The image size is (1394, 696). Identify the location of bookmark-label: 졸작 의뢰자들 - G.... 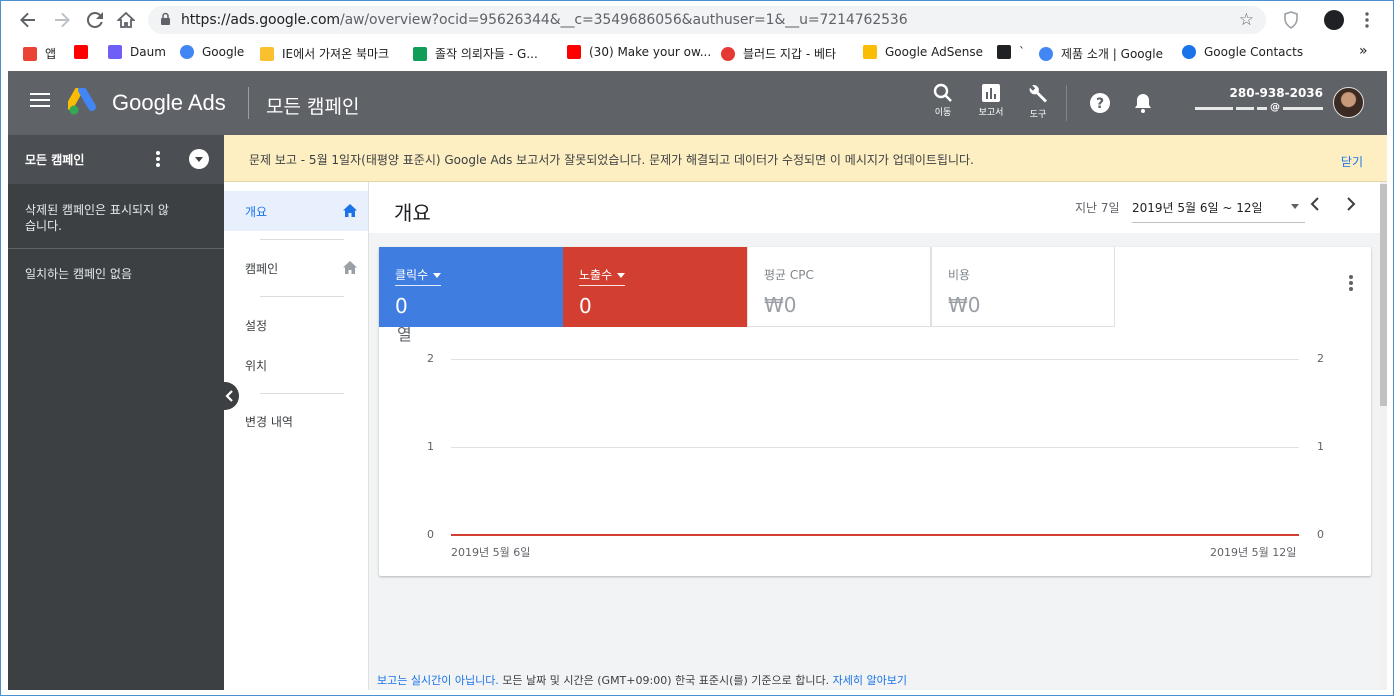
(486, 54).